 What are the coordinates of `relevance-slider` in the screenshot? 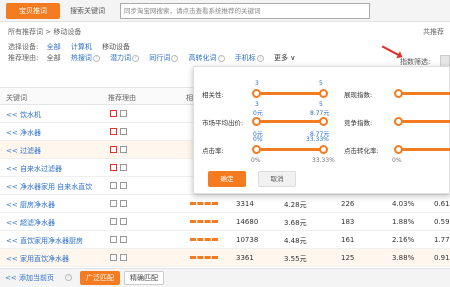 It's located at (290, 93).